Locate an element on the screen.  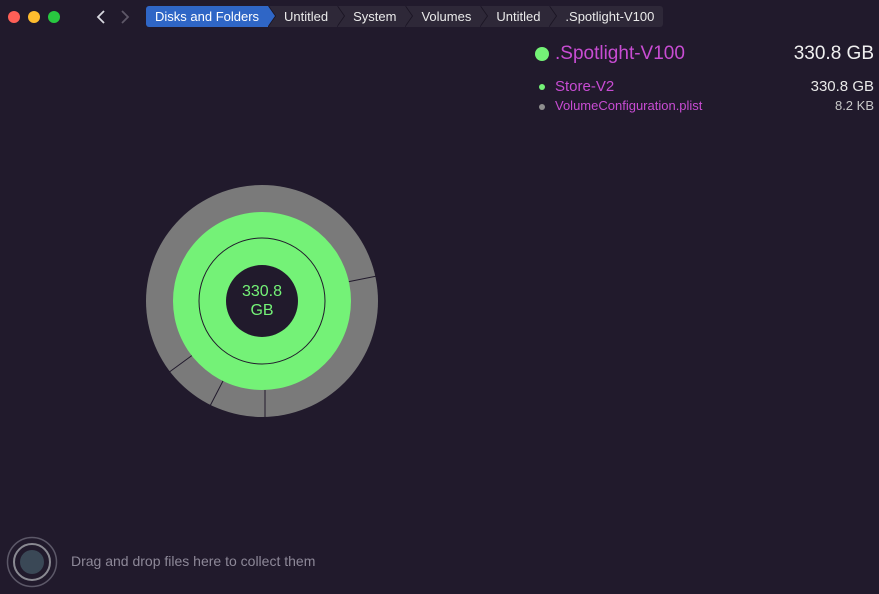
chevron-left-icon is located at coordinates (100, 17).